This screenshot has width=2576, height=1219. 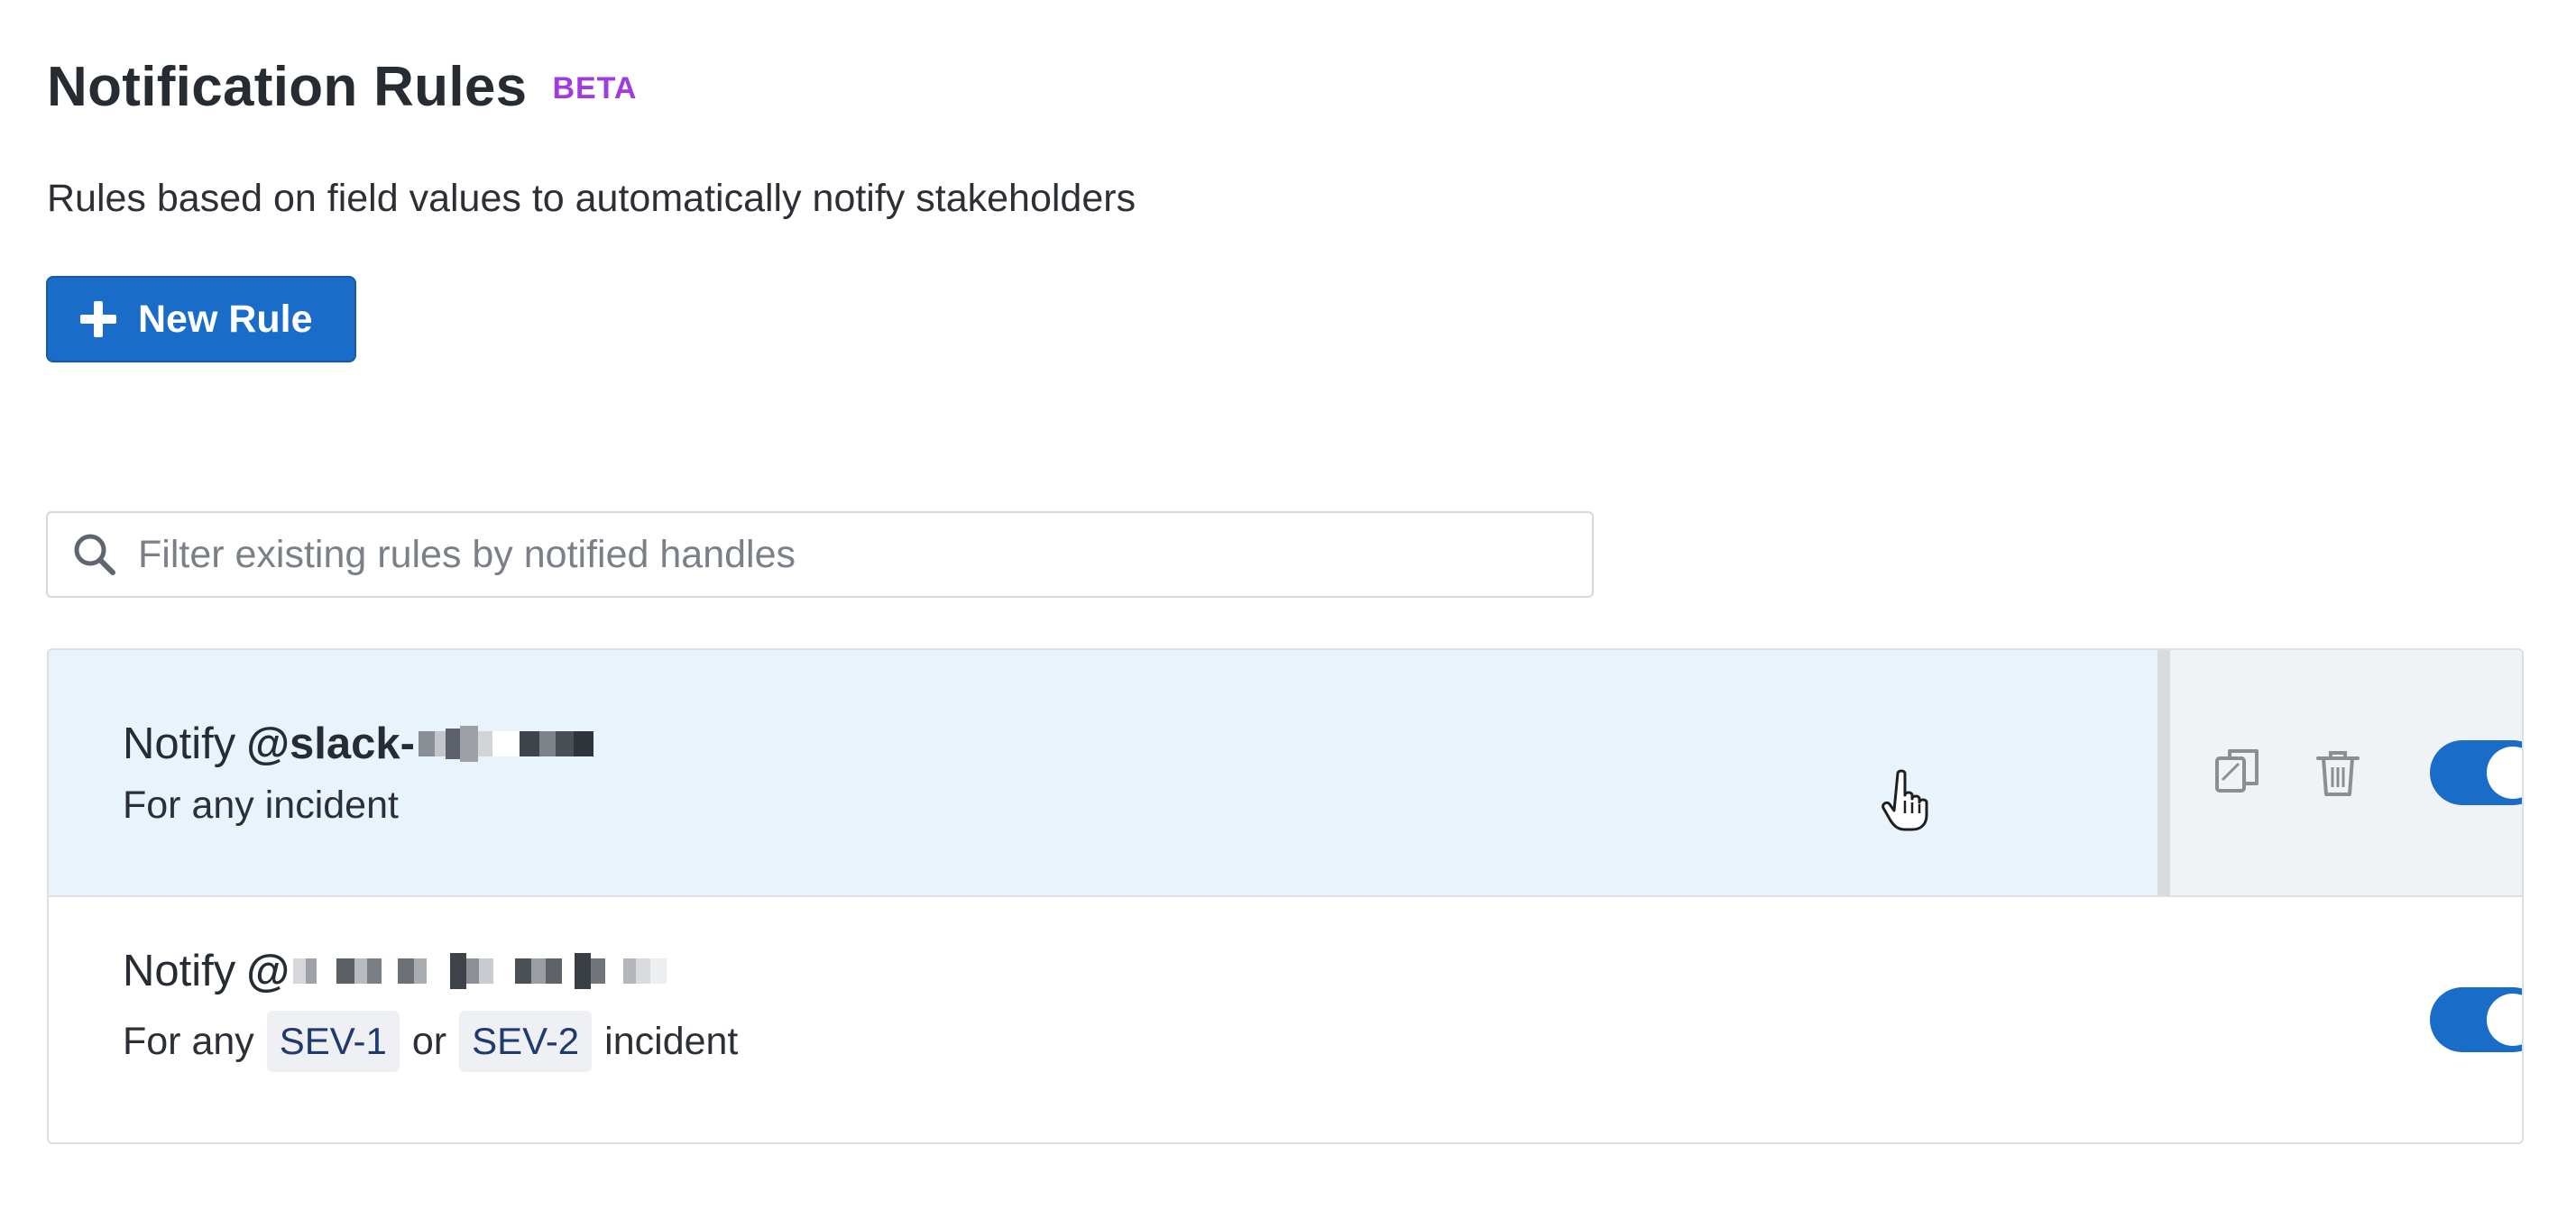 What do you see at coordinates (526, 1041) in the screenshot?
I see `severity-tag: SEV-2` at bounding box center [526, 1041].